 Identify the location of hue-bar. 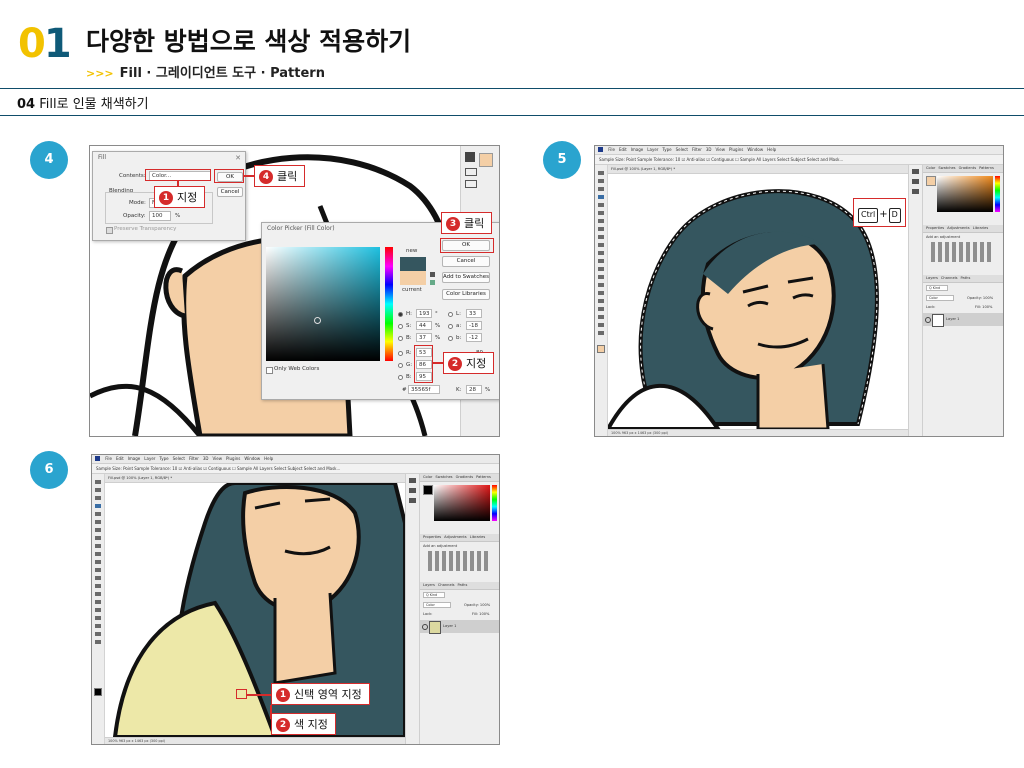
(494, 503).